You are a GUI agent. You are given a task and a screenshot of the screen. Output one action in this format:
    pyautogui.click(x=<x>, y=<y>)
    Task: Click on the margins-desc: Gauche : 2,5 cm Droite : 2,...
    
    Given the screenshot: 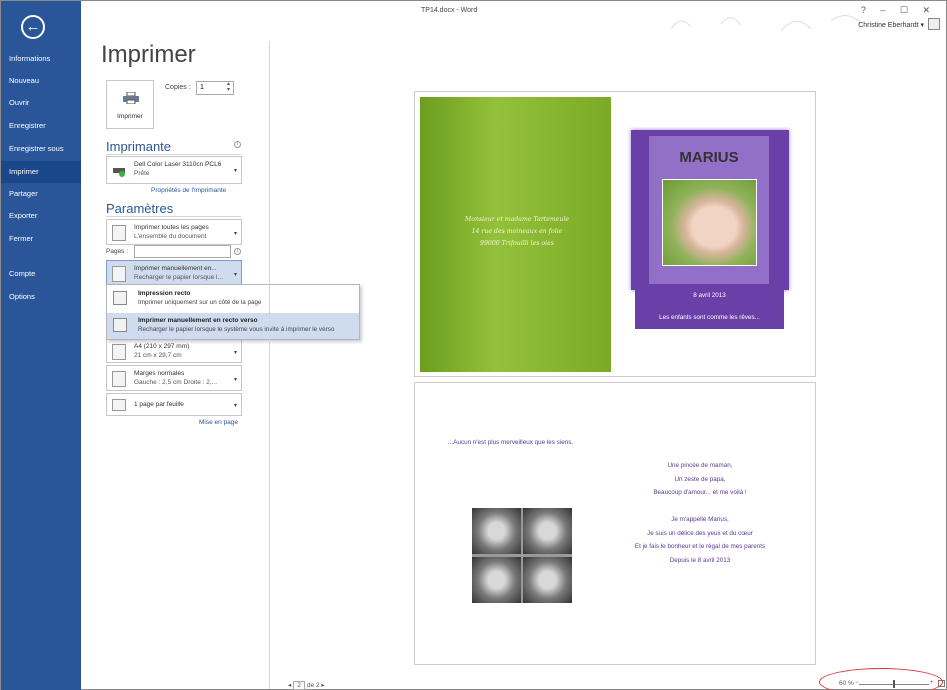 What is the action you would take?
    pyautogui.click(x=176, y=382)
    